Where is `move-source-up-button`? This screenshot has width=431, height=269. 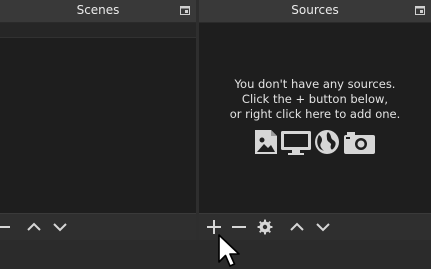
move-source-up-button is located at coordinates (297, 227).